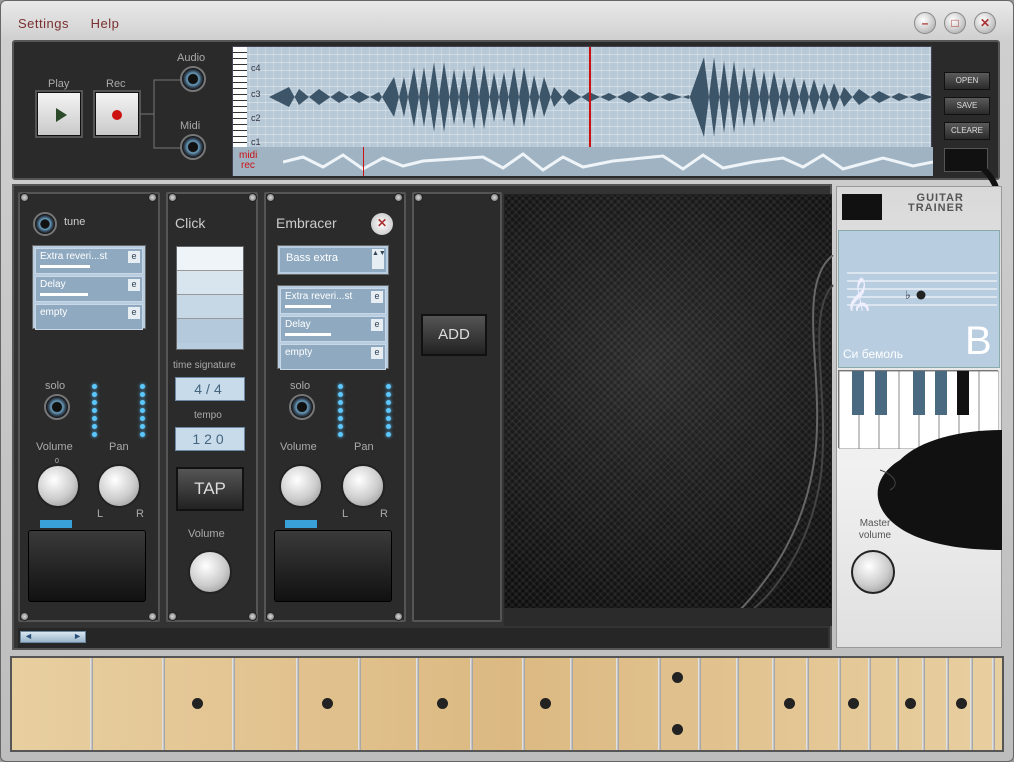 The height and width of the screenshot is (762, 1014). I want to click on click-volume-label: Volume, so click(206, 534).